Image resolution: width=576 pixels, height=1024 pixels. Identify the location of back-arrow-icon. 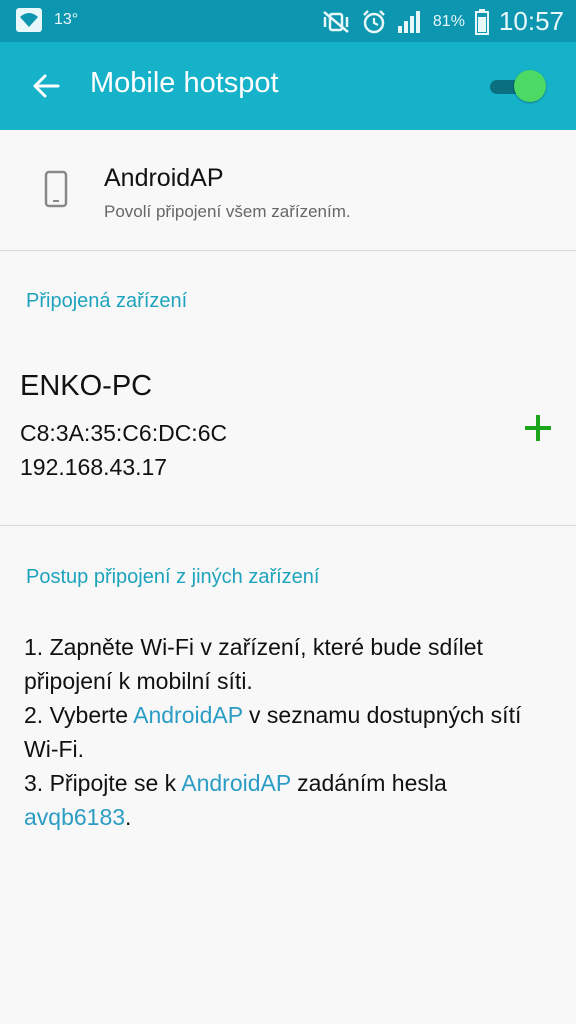
(46, 86).